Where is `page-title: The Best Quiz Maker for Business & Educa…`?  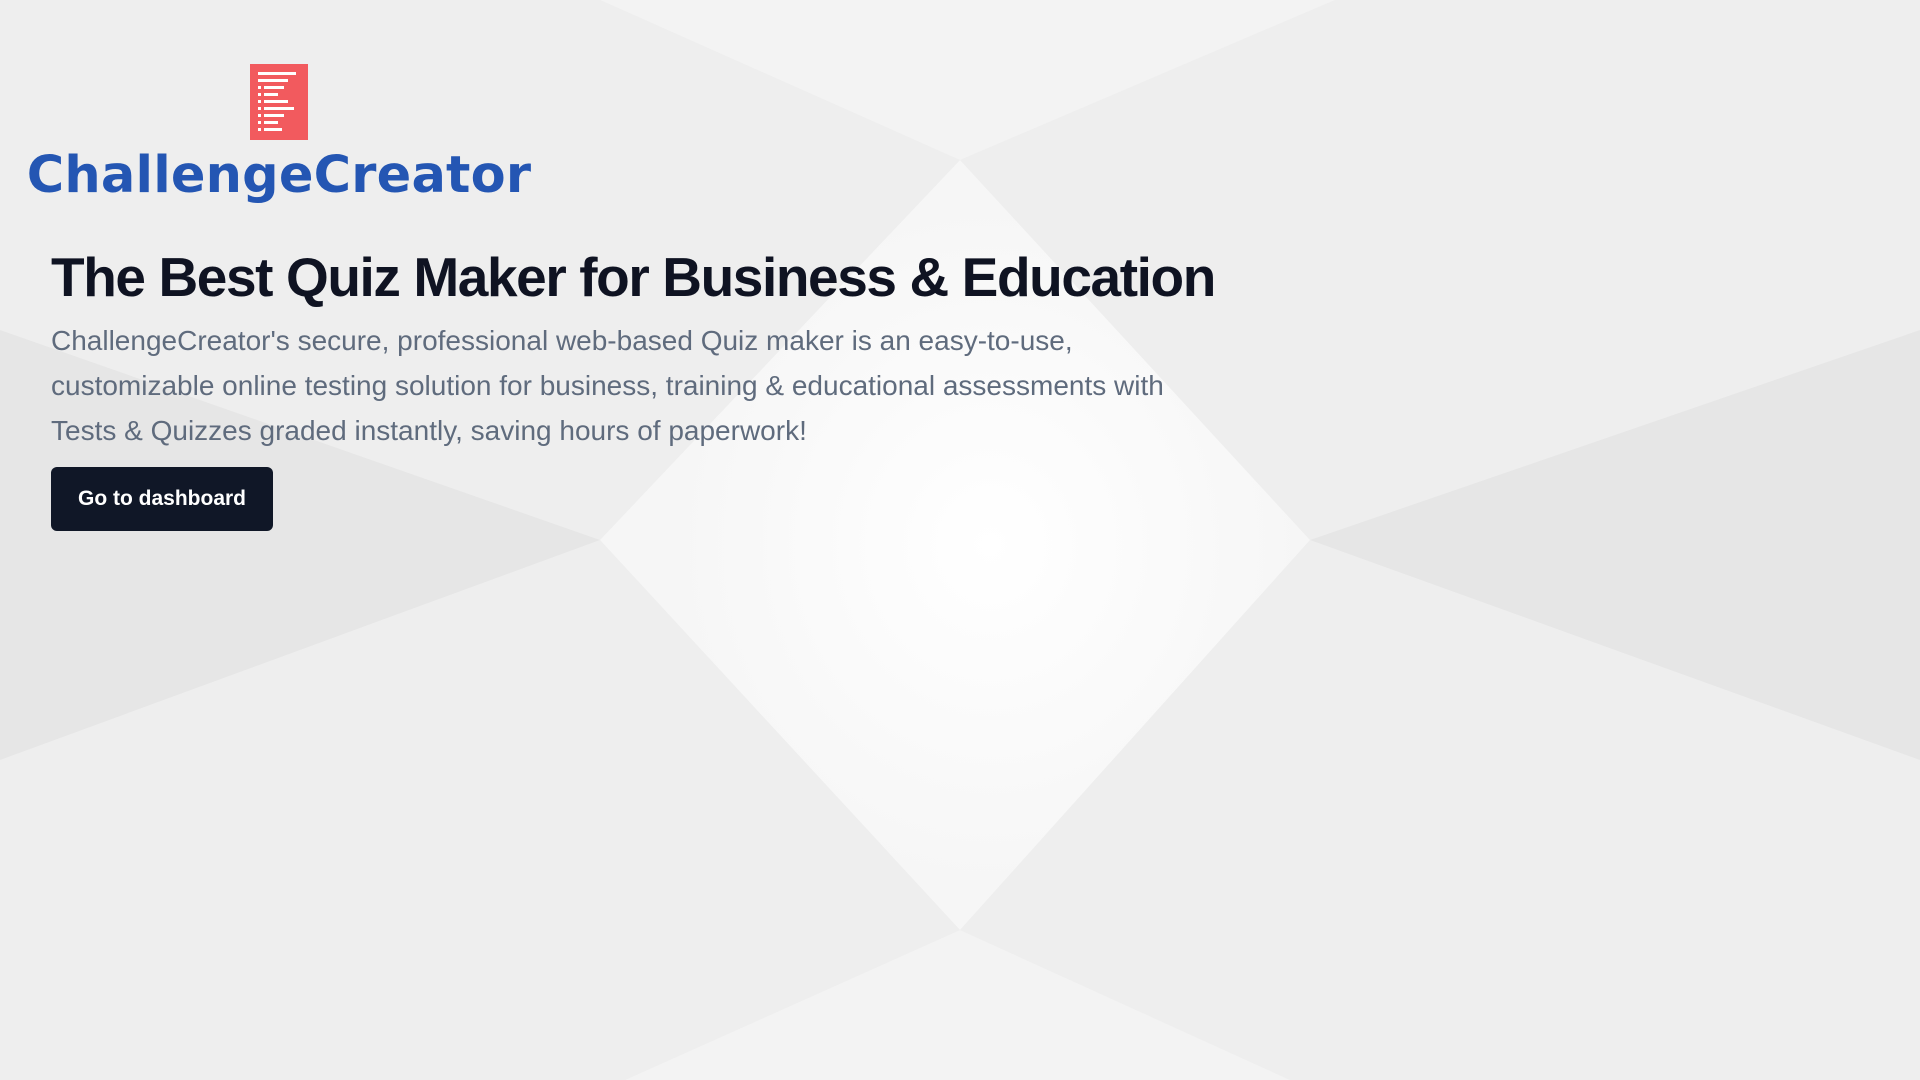 page-title: The Best Quiz Maker for Business & Educa… is located at coordinates (633, 277).